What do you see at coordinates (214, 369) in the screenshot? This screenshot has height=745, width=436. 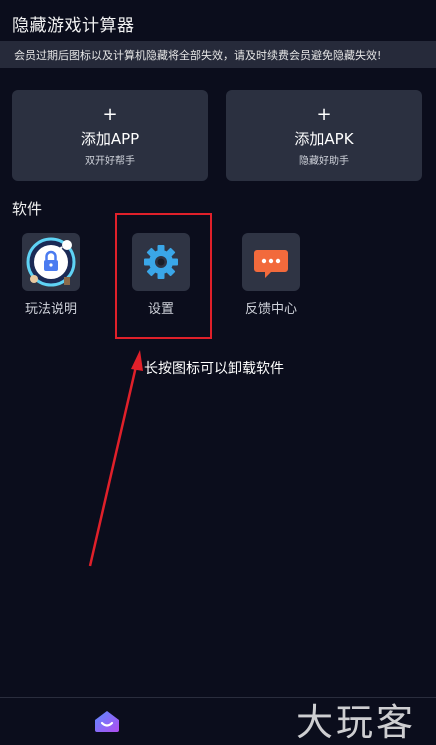 I see `uninstall-hint: 长按图标可以卸载软件` at bounding box center [214, 369].